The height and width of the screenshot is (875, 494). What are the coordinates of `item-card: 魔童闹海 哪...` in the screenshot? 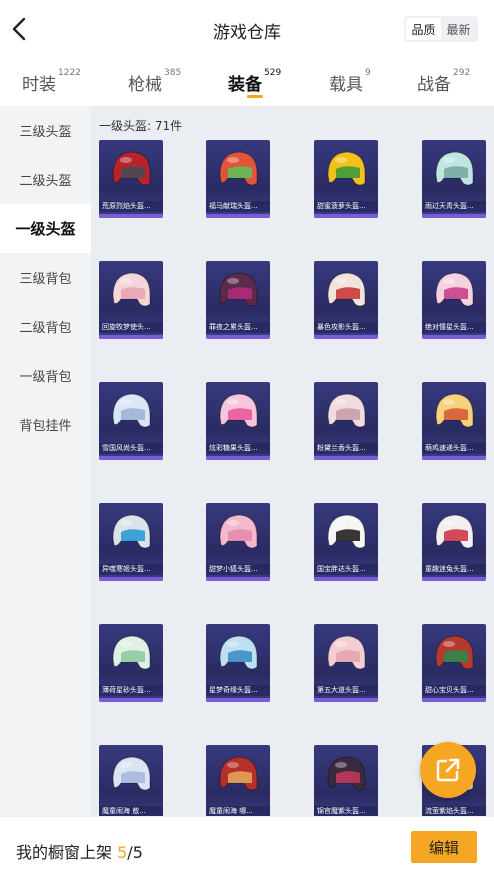 It's located at (238, 780).